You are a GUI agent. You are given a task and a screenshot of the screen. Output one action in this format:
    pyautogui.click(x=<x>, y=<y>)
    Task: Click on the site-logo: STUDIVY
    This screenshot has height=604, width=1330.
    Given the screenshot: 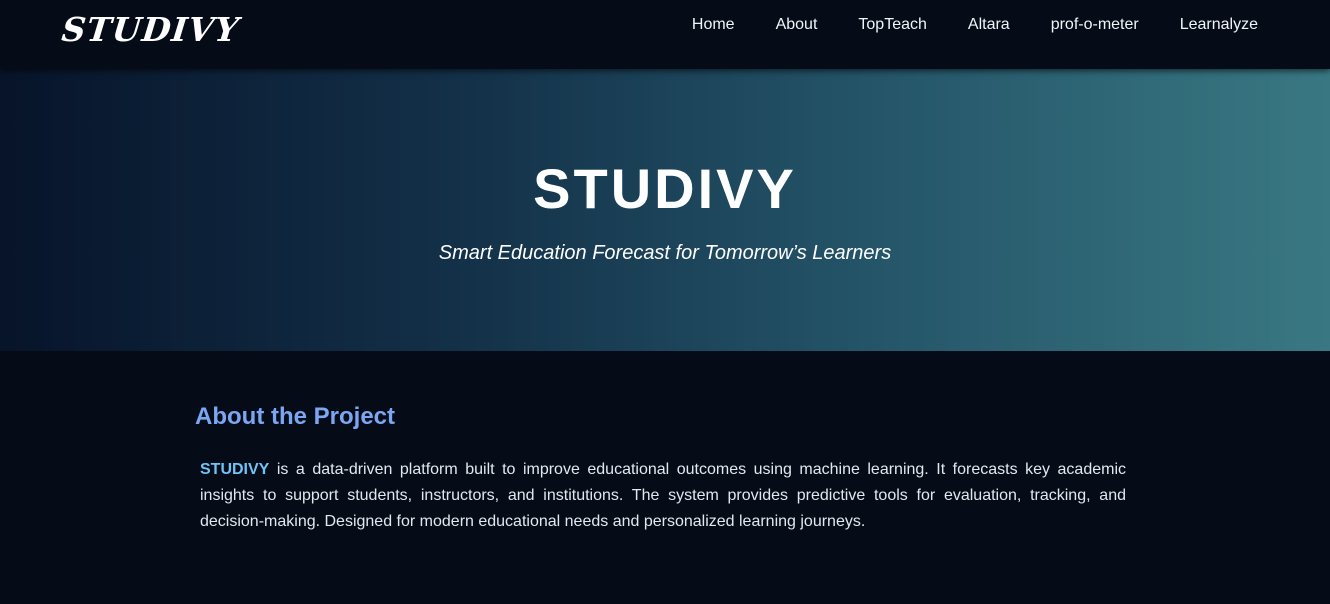 What is the action you would take?
    pyautogui.click(x=150, y=29)
    